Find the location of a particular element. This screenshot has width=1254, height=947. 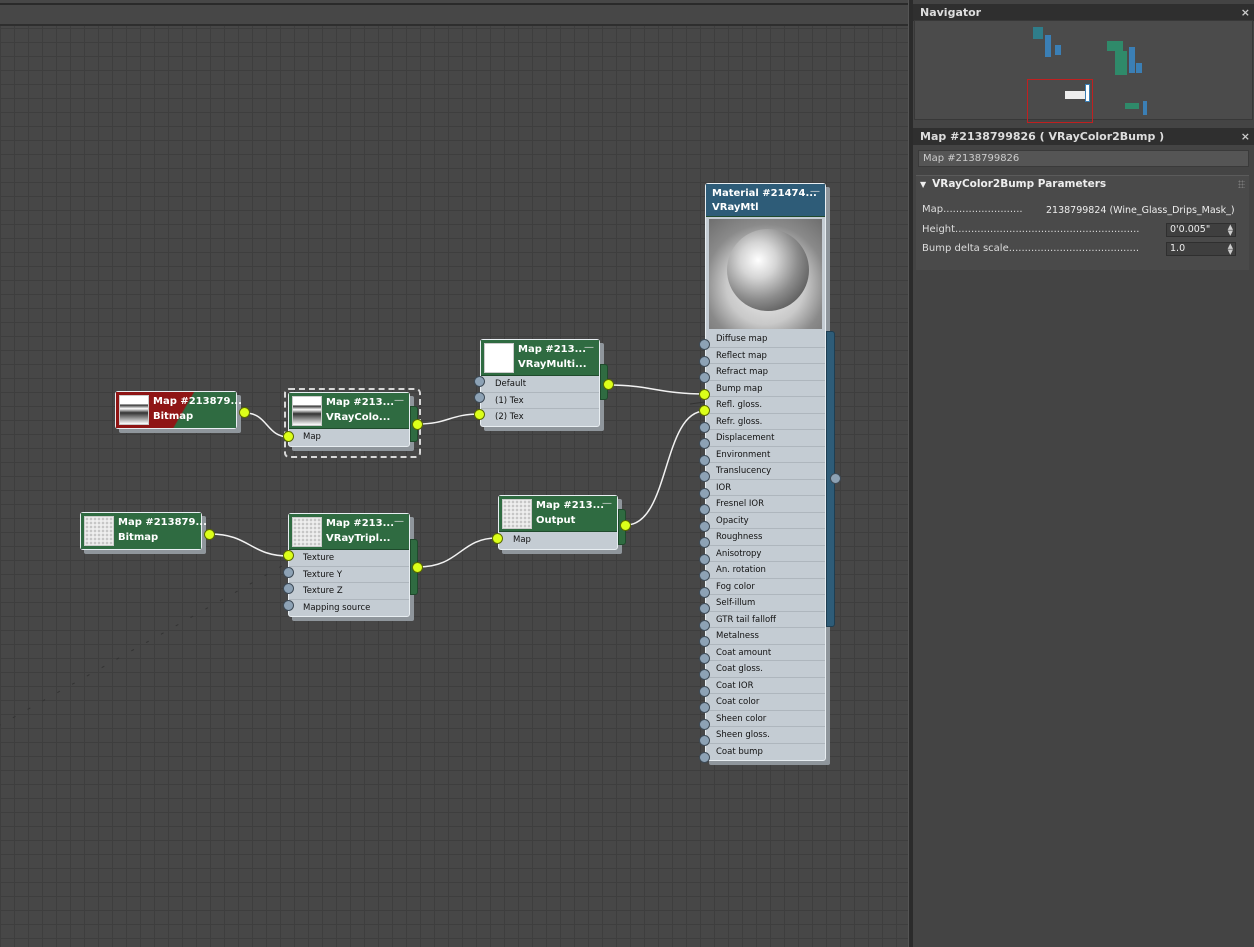

slot-texture: Texture is located at coordinates (349, 558).